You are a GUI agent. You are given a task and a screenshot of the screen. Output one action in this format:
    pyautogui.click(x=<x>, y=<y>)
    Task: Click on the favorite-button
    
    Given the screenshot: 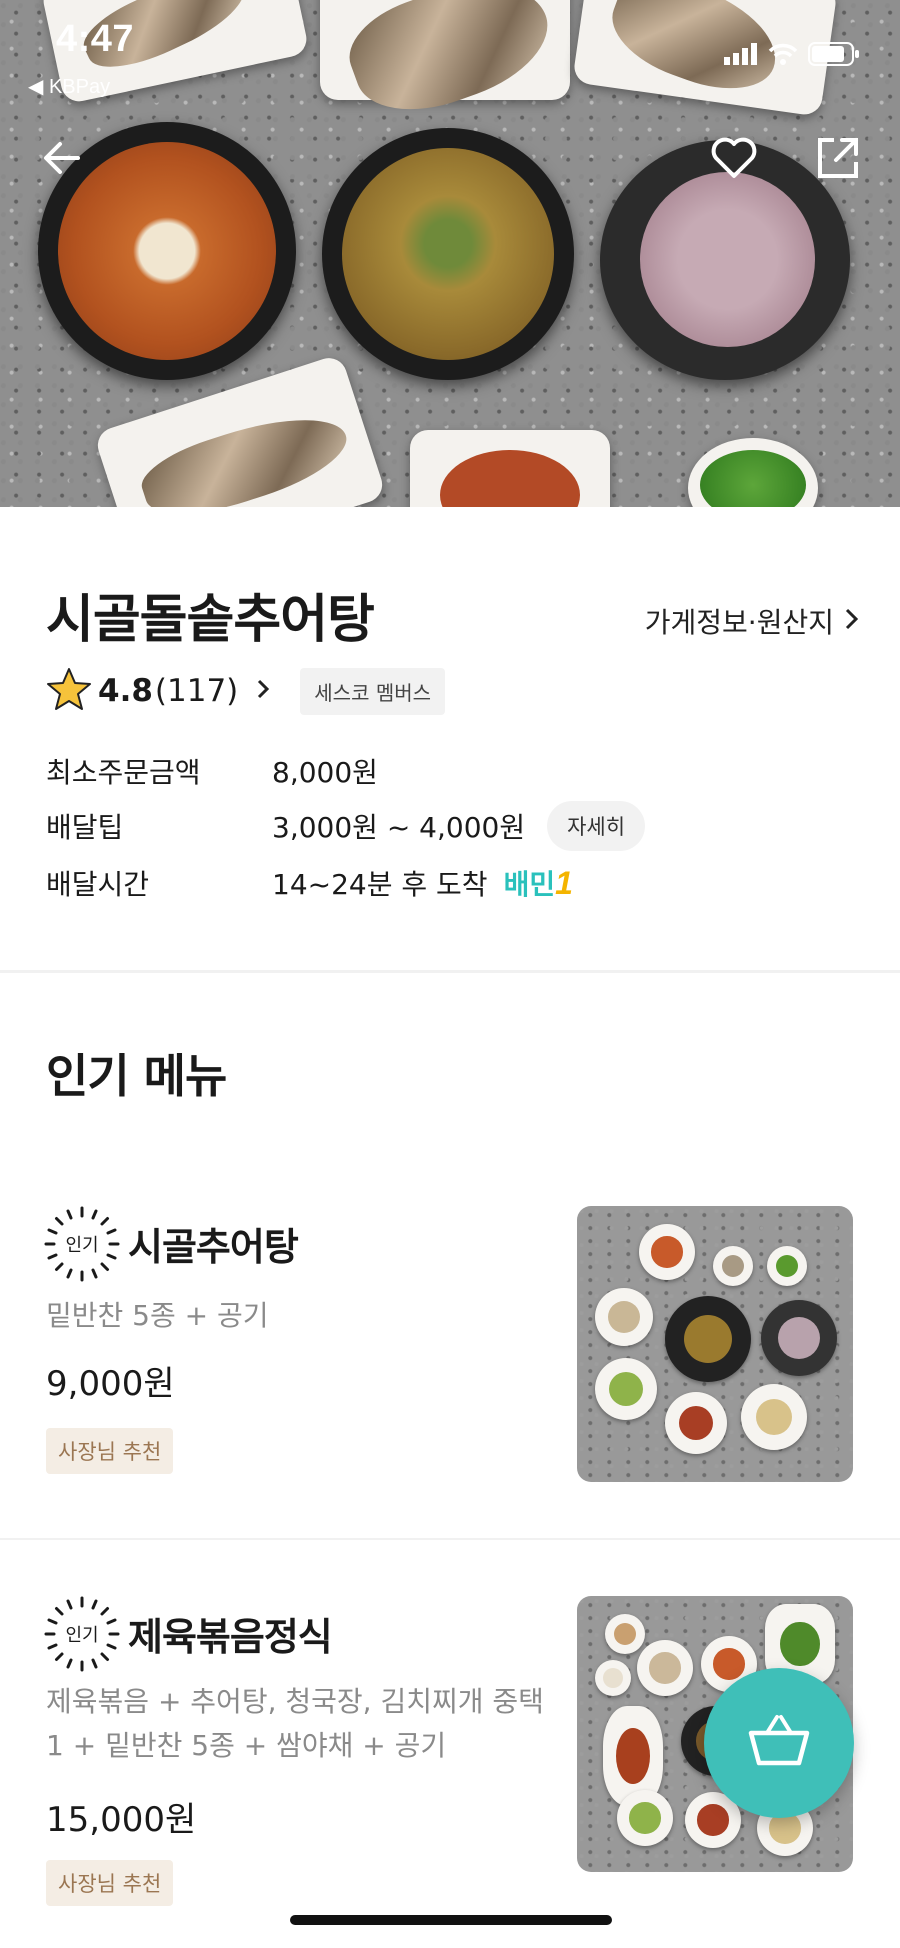 What is the action you would take?
    pyautogui.click(x=734, y=160)
    